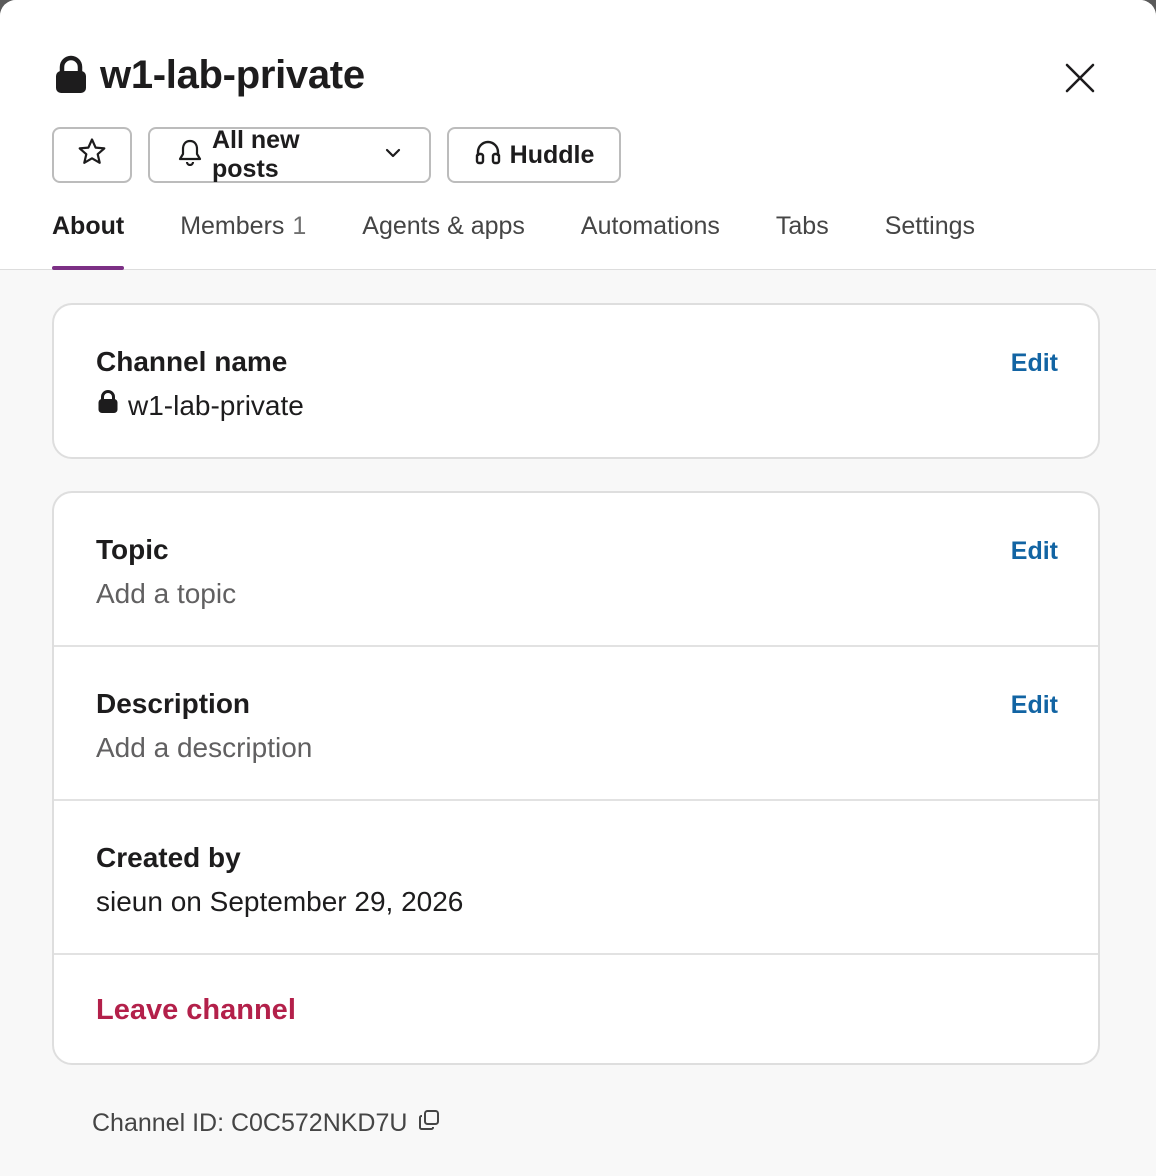 This screenshot has width=1156, height=1176. What do you see at coordinates (930, 241) in the screenshot?
I see `tab-settings: Settings` at bounding box center [930, 241].